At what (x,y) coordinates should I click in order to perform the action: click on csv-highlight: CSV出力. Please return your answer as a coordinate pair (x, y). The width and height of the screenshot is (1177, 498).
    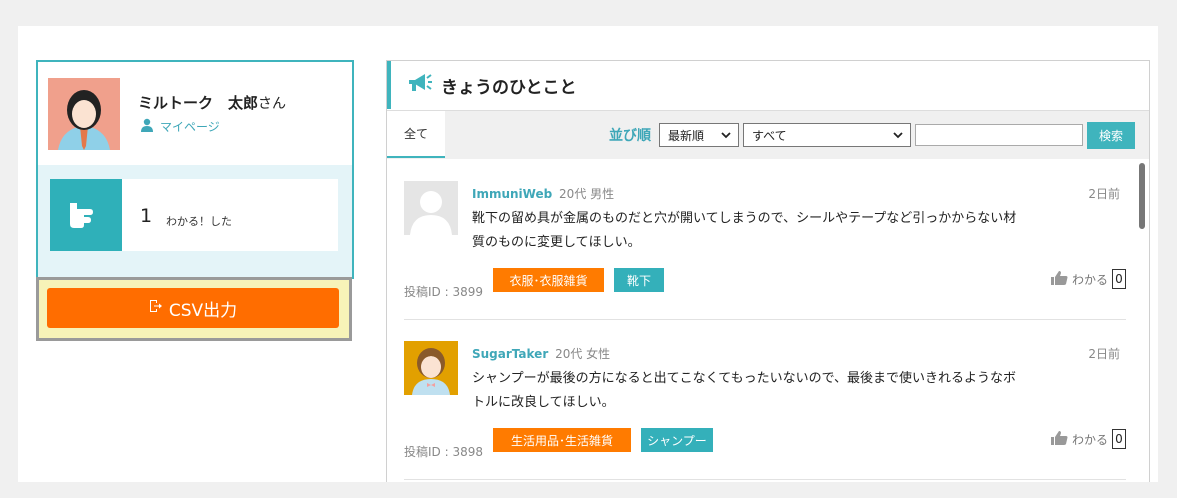
    Looking at the image, I should click on (194, 309).